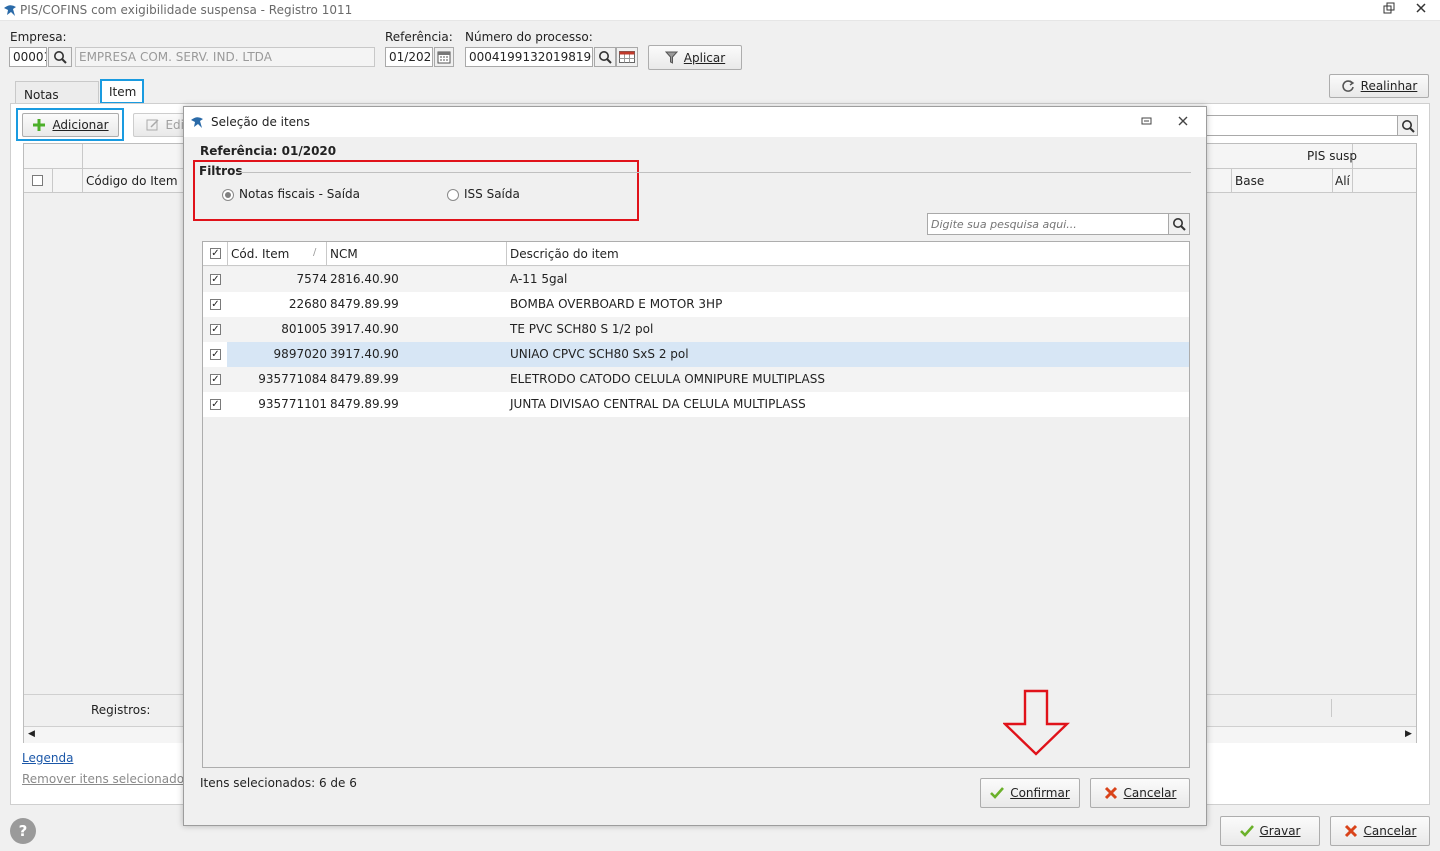 This screenshot has height=851, width=1440. Describe the element at coordinates (1030, 793) in the screenshot. I see `confirmar-button: Confirmar` at that location.